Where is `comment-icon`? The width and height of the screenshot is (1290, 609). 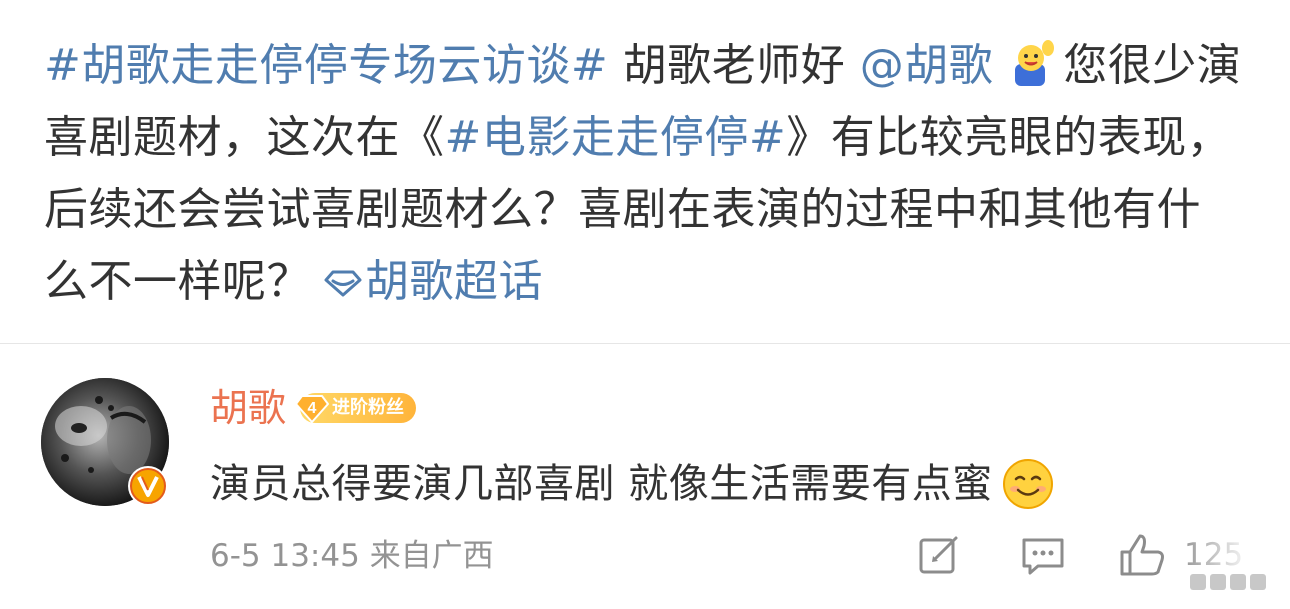 comment-icon is located at coordinates (1043, 555).